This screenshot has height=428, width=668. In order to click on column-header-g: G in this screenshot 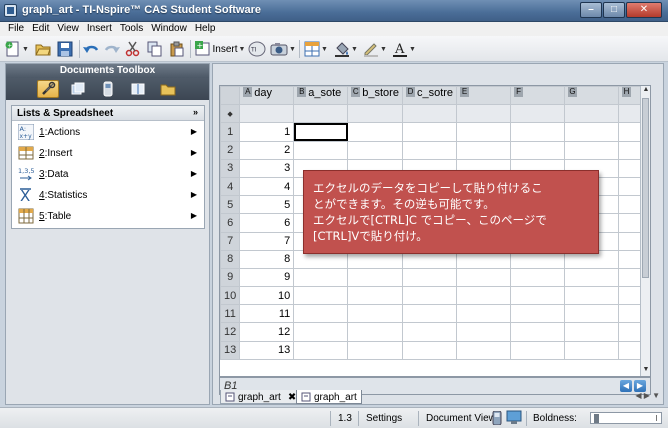, I will do `click(592, 96)`.